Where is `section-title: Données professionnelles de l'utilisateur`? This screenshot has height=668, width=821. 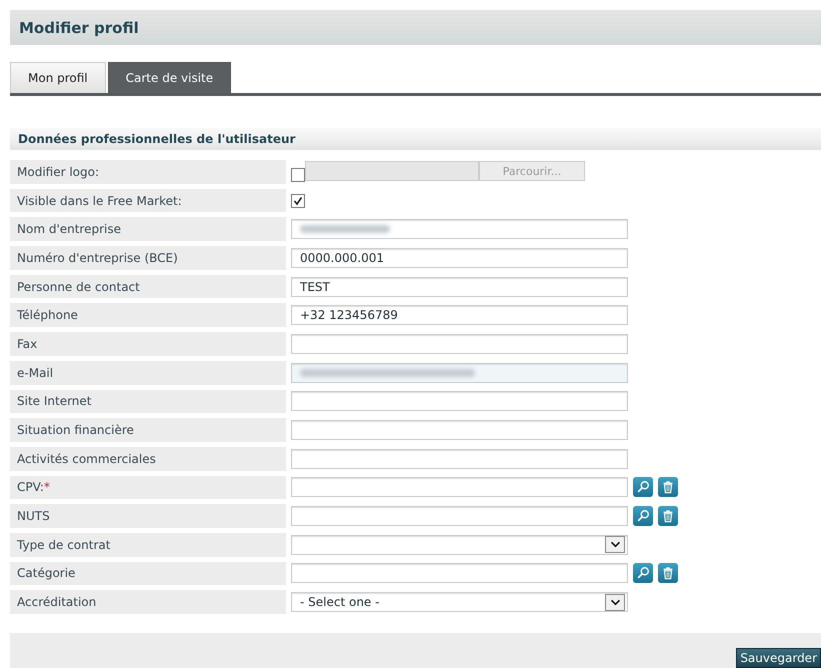 section-title: Données professionnelles de l'utilisateur is located at coordinates (157, 139).